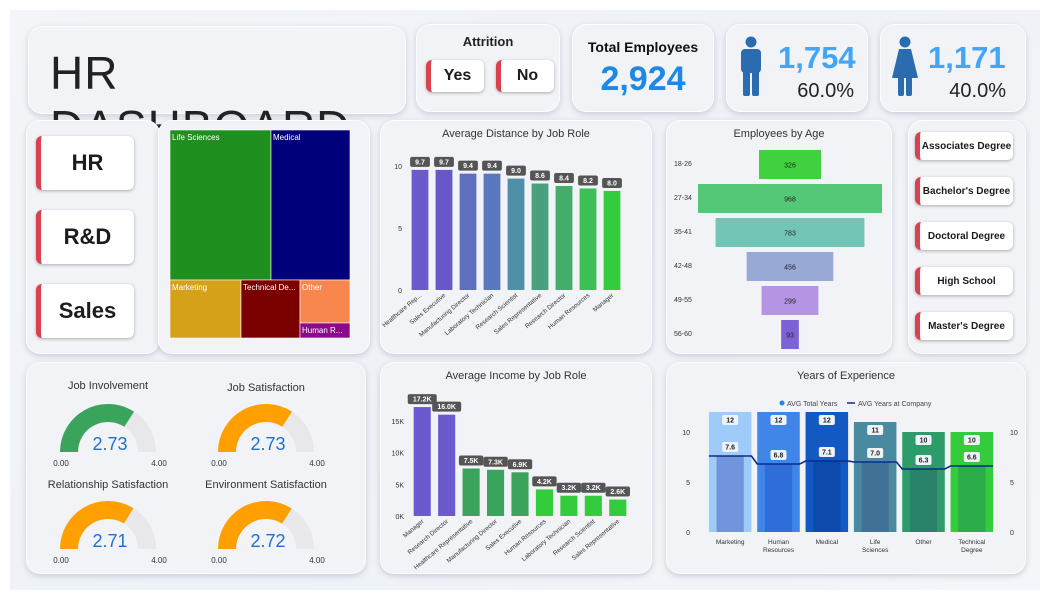 The image size is (1050, 600). What do you see at coordinates (492, 166) in the screenshot?
I see `distance-value-label: 9.4` at bounding box center [492, 166].